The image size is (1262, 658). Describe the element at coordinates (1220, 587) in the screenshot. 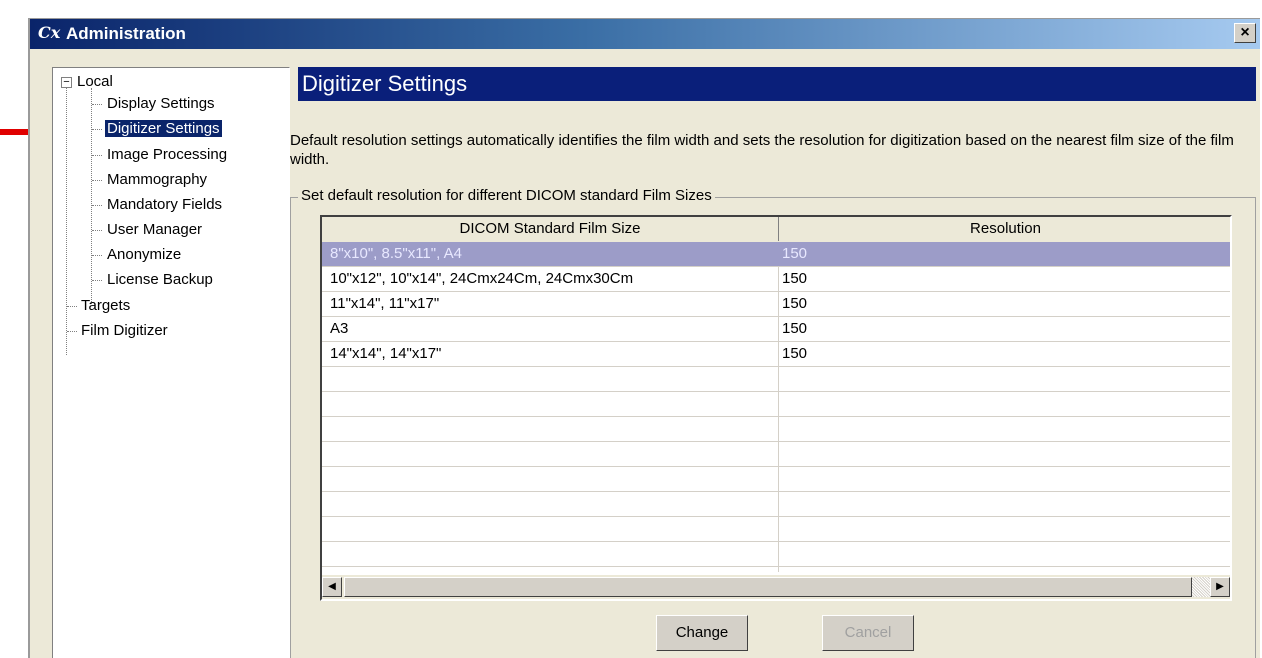

I see `scroll-right-icon: ▶` at that location.